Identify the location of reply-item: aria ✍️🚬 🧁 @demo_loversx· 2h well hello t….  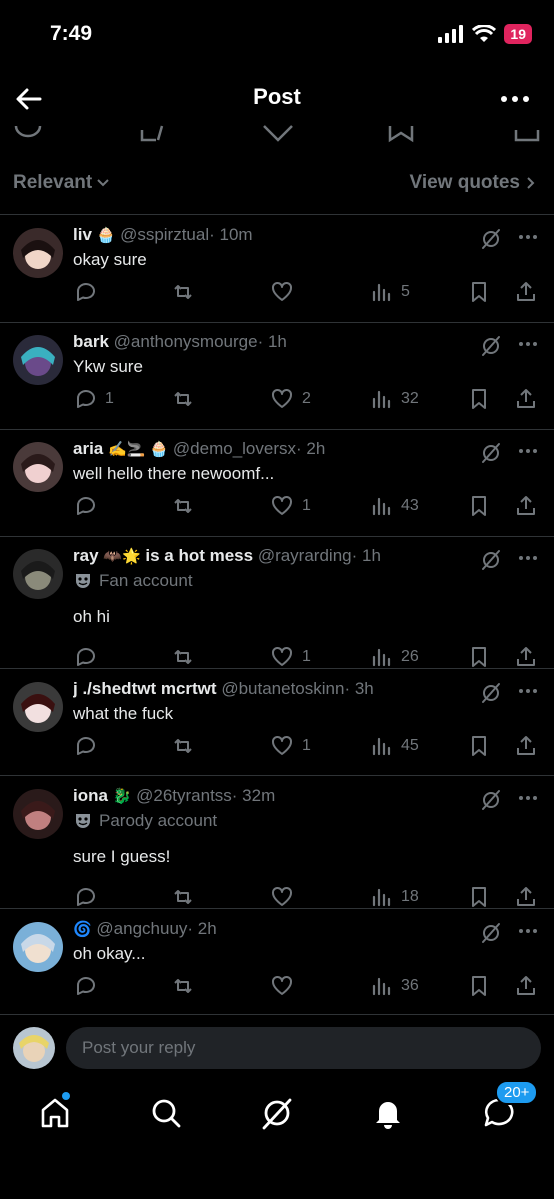
(277, 485).